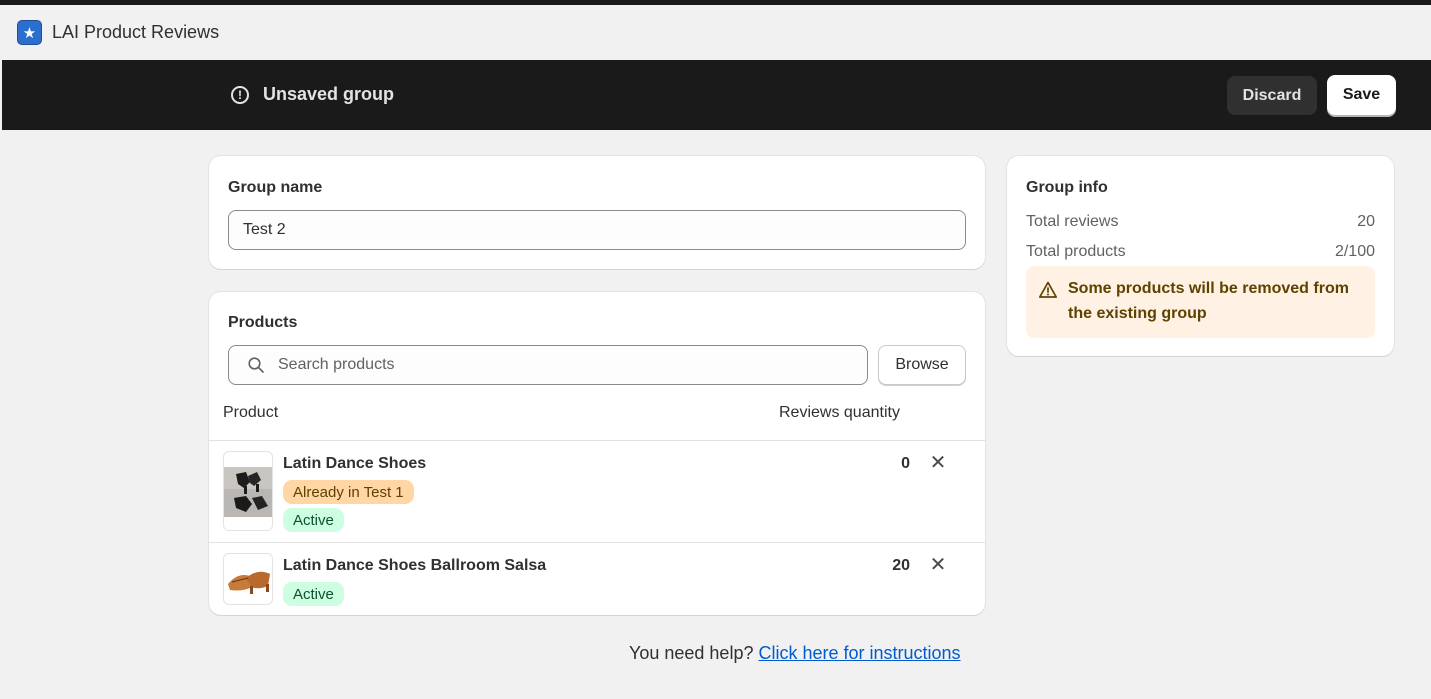 This screenshot has width=1431, height=699. I want to click on tan-ballroom-shoes-image, so click(248, 579).